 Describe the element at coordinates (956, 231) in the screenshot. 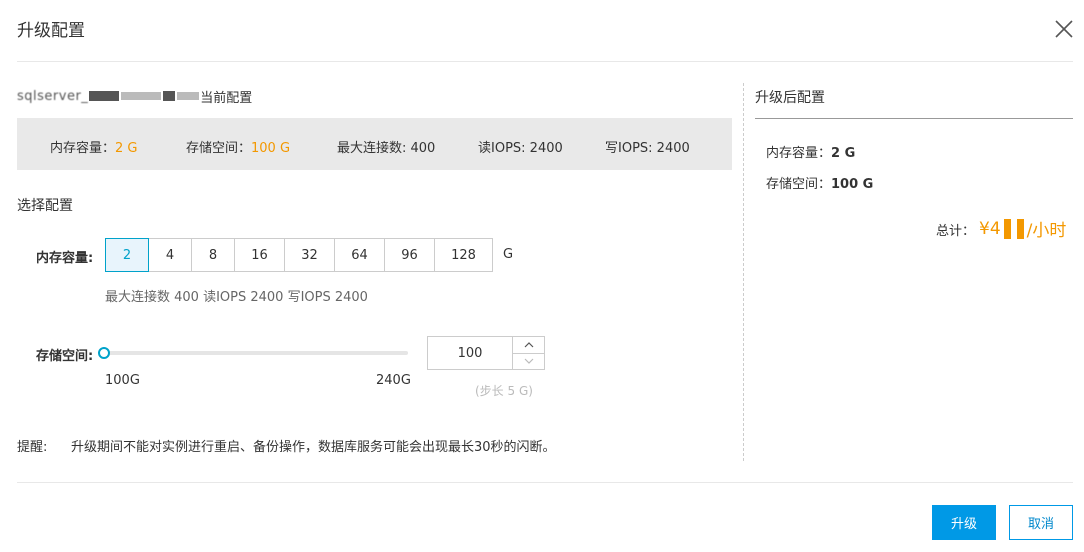

I see `total-label: 总计：` at that location.